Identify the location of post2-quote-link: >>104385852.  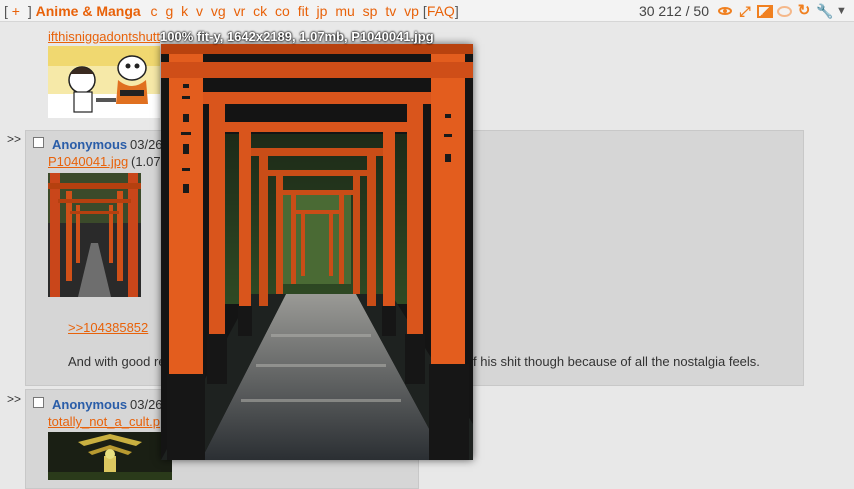
(108, 327).